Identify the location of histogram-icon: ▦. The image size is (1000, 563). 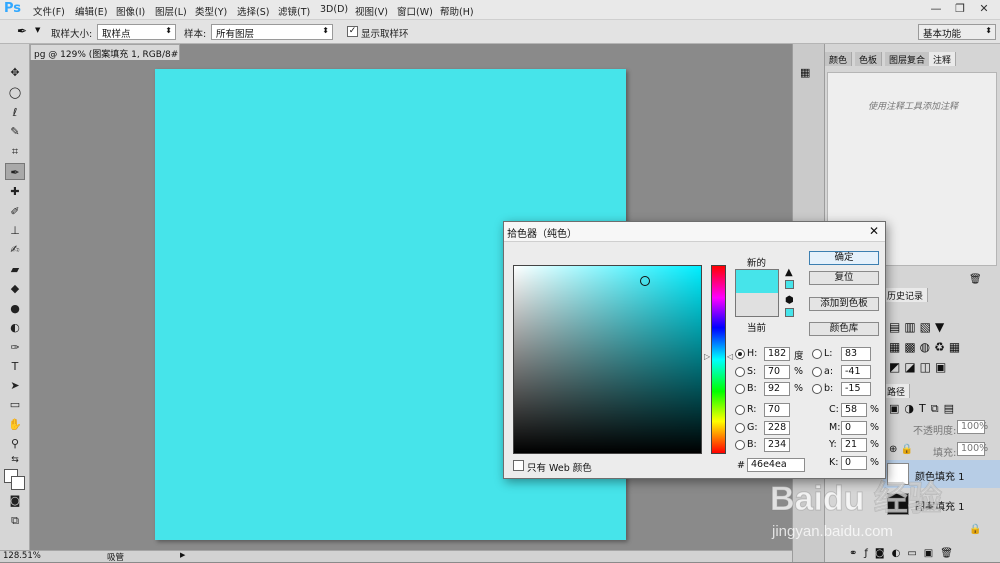
(805, 72).